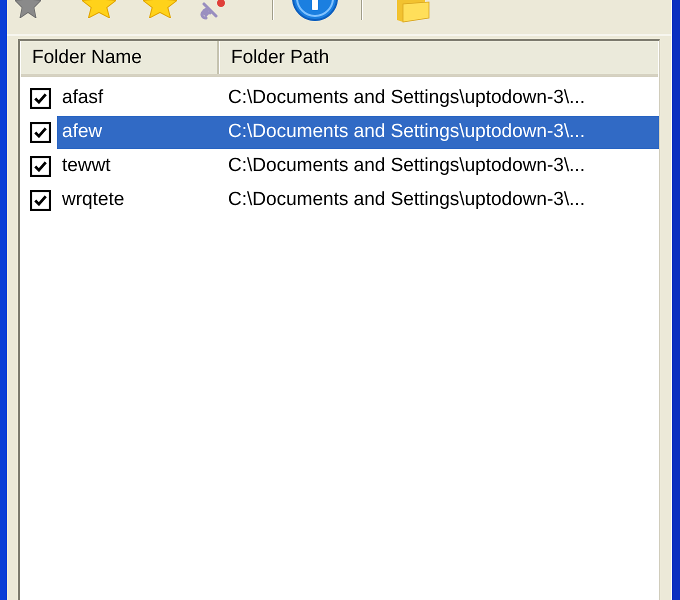 The width and height of the screenshot is (680, 600). What do you see at coordinates (438, 57) in the screenshot?
I see `column-header: Folder Path` at bounding box center [438, 57].